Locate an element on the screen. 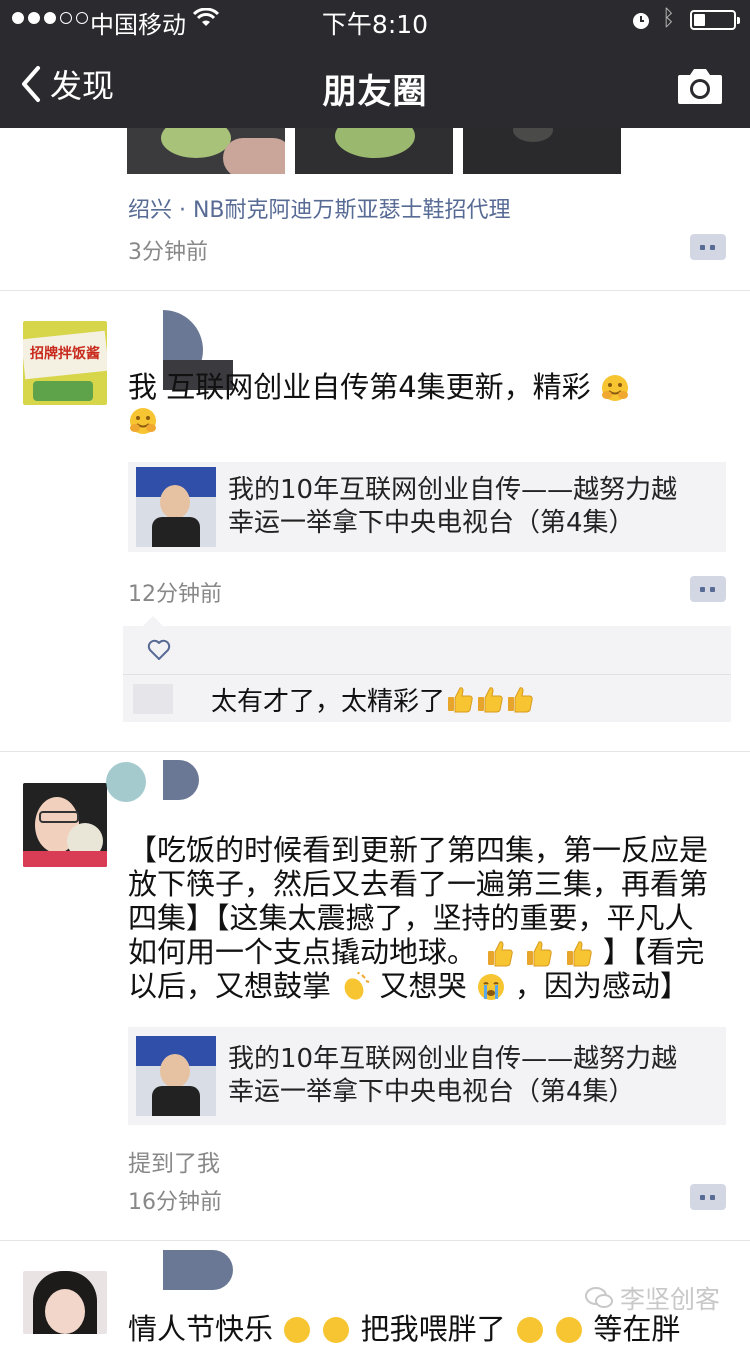 This screenshot has width=750, height=1346. post-text-line: 四集】【这集太震撼了，坚持的重要，平凡人 is located at coordinates (411, 918).